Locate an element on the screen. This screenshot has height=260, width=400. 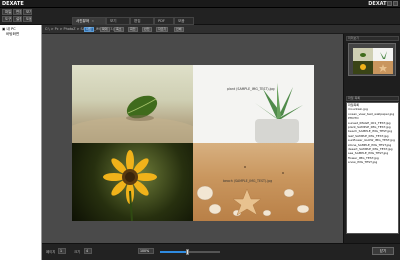
photo-succulent: plant (SAMPLE_IMG_TEST).jpg is located at coordinates (253, 104).